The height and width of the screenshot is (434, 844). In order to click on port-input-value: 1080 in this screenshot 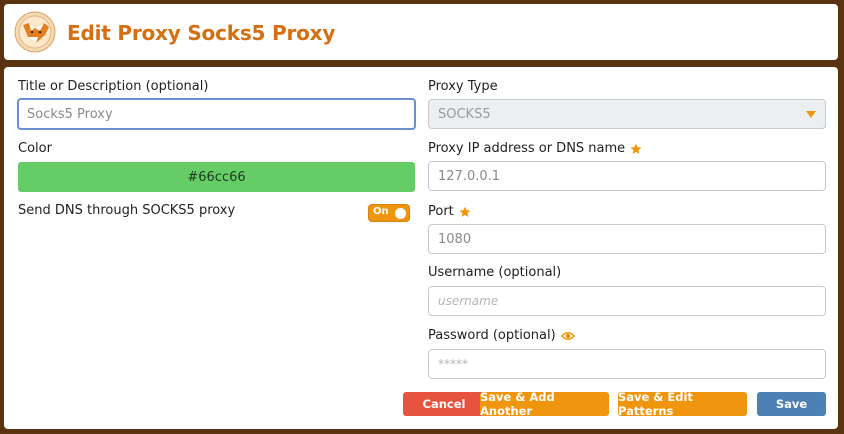, I will do `click(455, 239)`.